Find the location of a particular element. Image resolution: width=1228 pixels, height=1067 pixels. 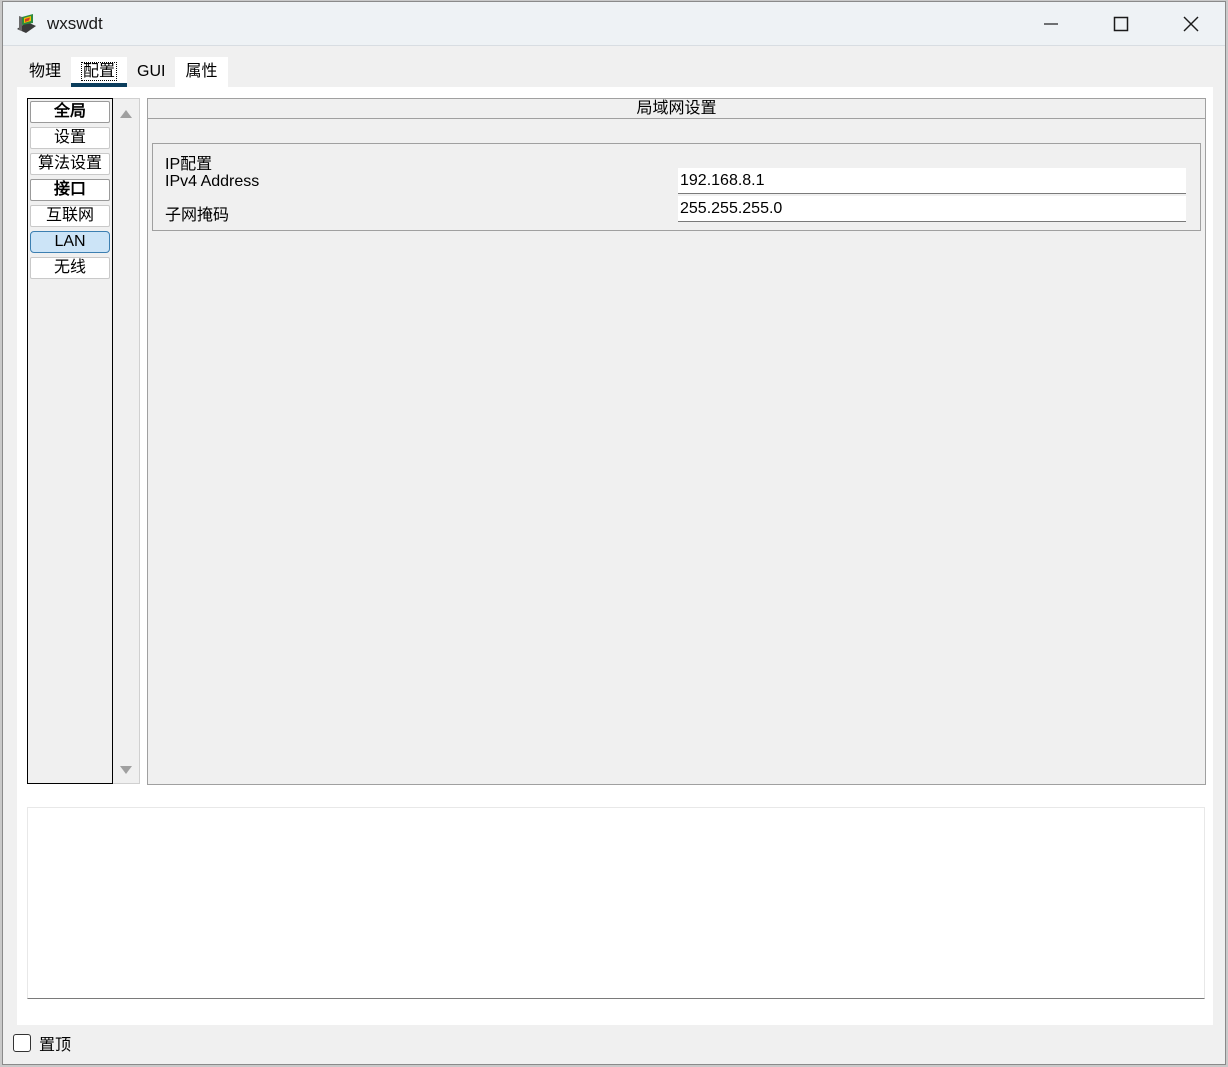

tab-physical-label: 物理 is located at coordinates (45, 71).